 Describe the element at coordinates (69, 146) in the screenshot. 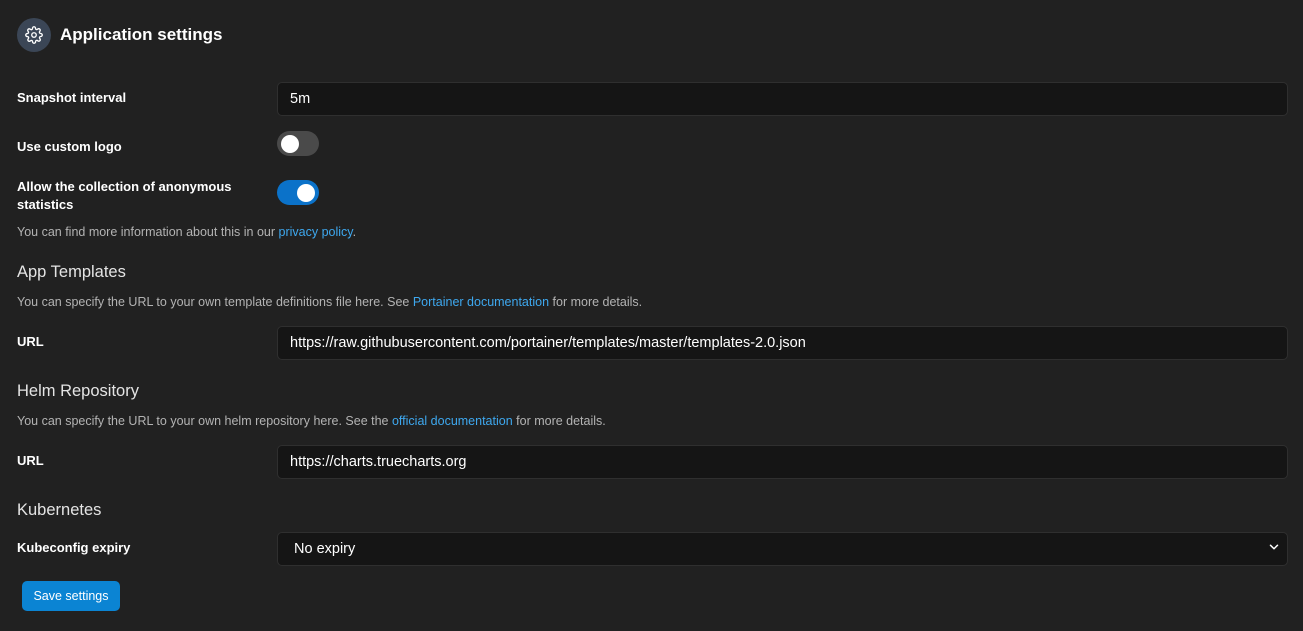

I see `custom-logo-label: Use custom logo` at that location.